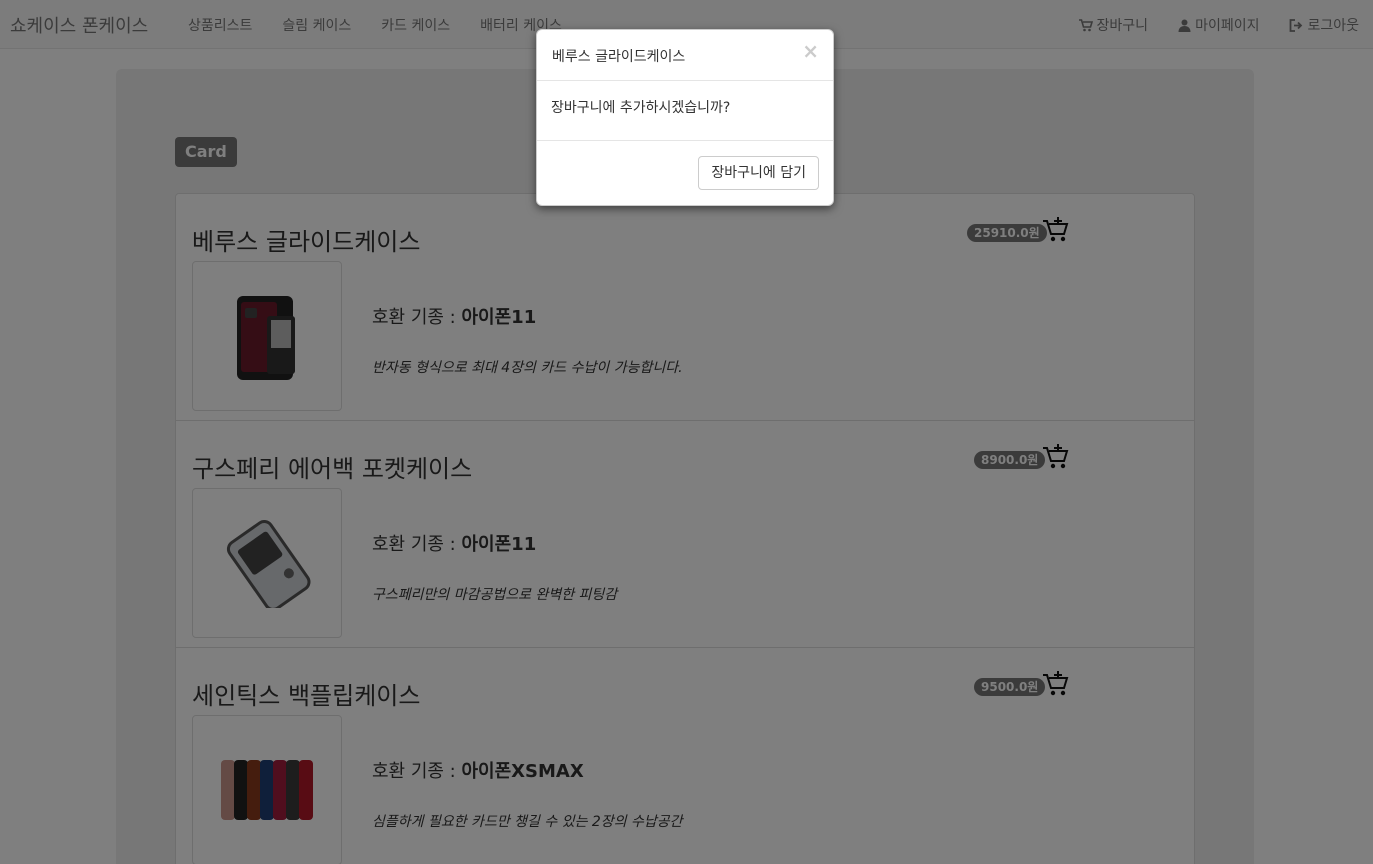 This screenshot has width=1373, height=864. I want to click on modal-message: 장바구니에 추가하시겠습니까?, so click(641, 108).